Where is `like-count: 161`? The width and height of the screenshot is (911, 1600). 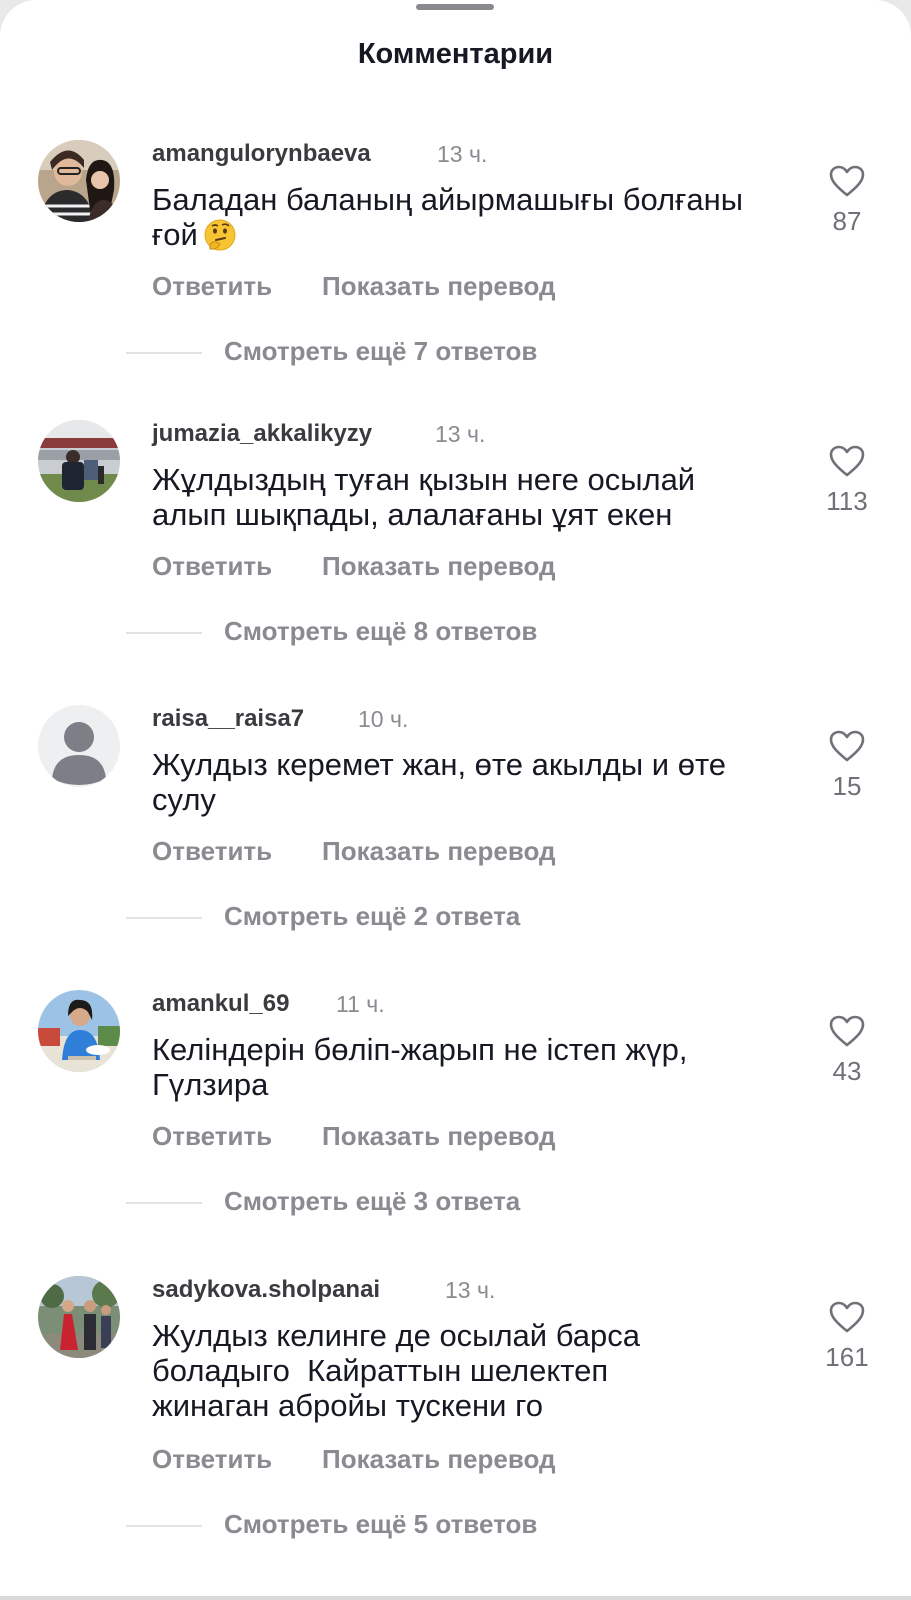 like-count: 161 is located at coordinates (847, 1357).